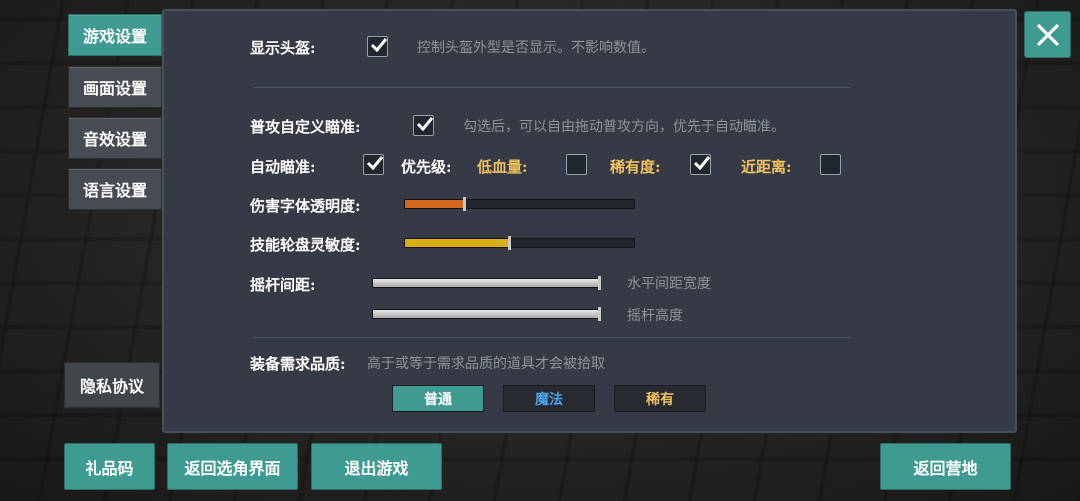 This screenshot has width=1080, height=501. Describe the element at coordinates (112, 385) in the screenshot. I see `privacy-policy-button: 隐私协议` at that location.